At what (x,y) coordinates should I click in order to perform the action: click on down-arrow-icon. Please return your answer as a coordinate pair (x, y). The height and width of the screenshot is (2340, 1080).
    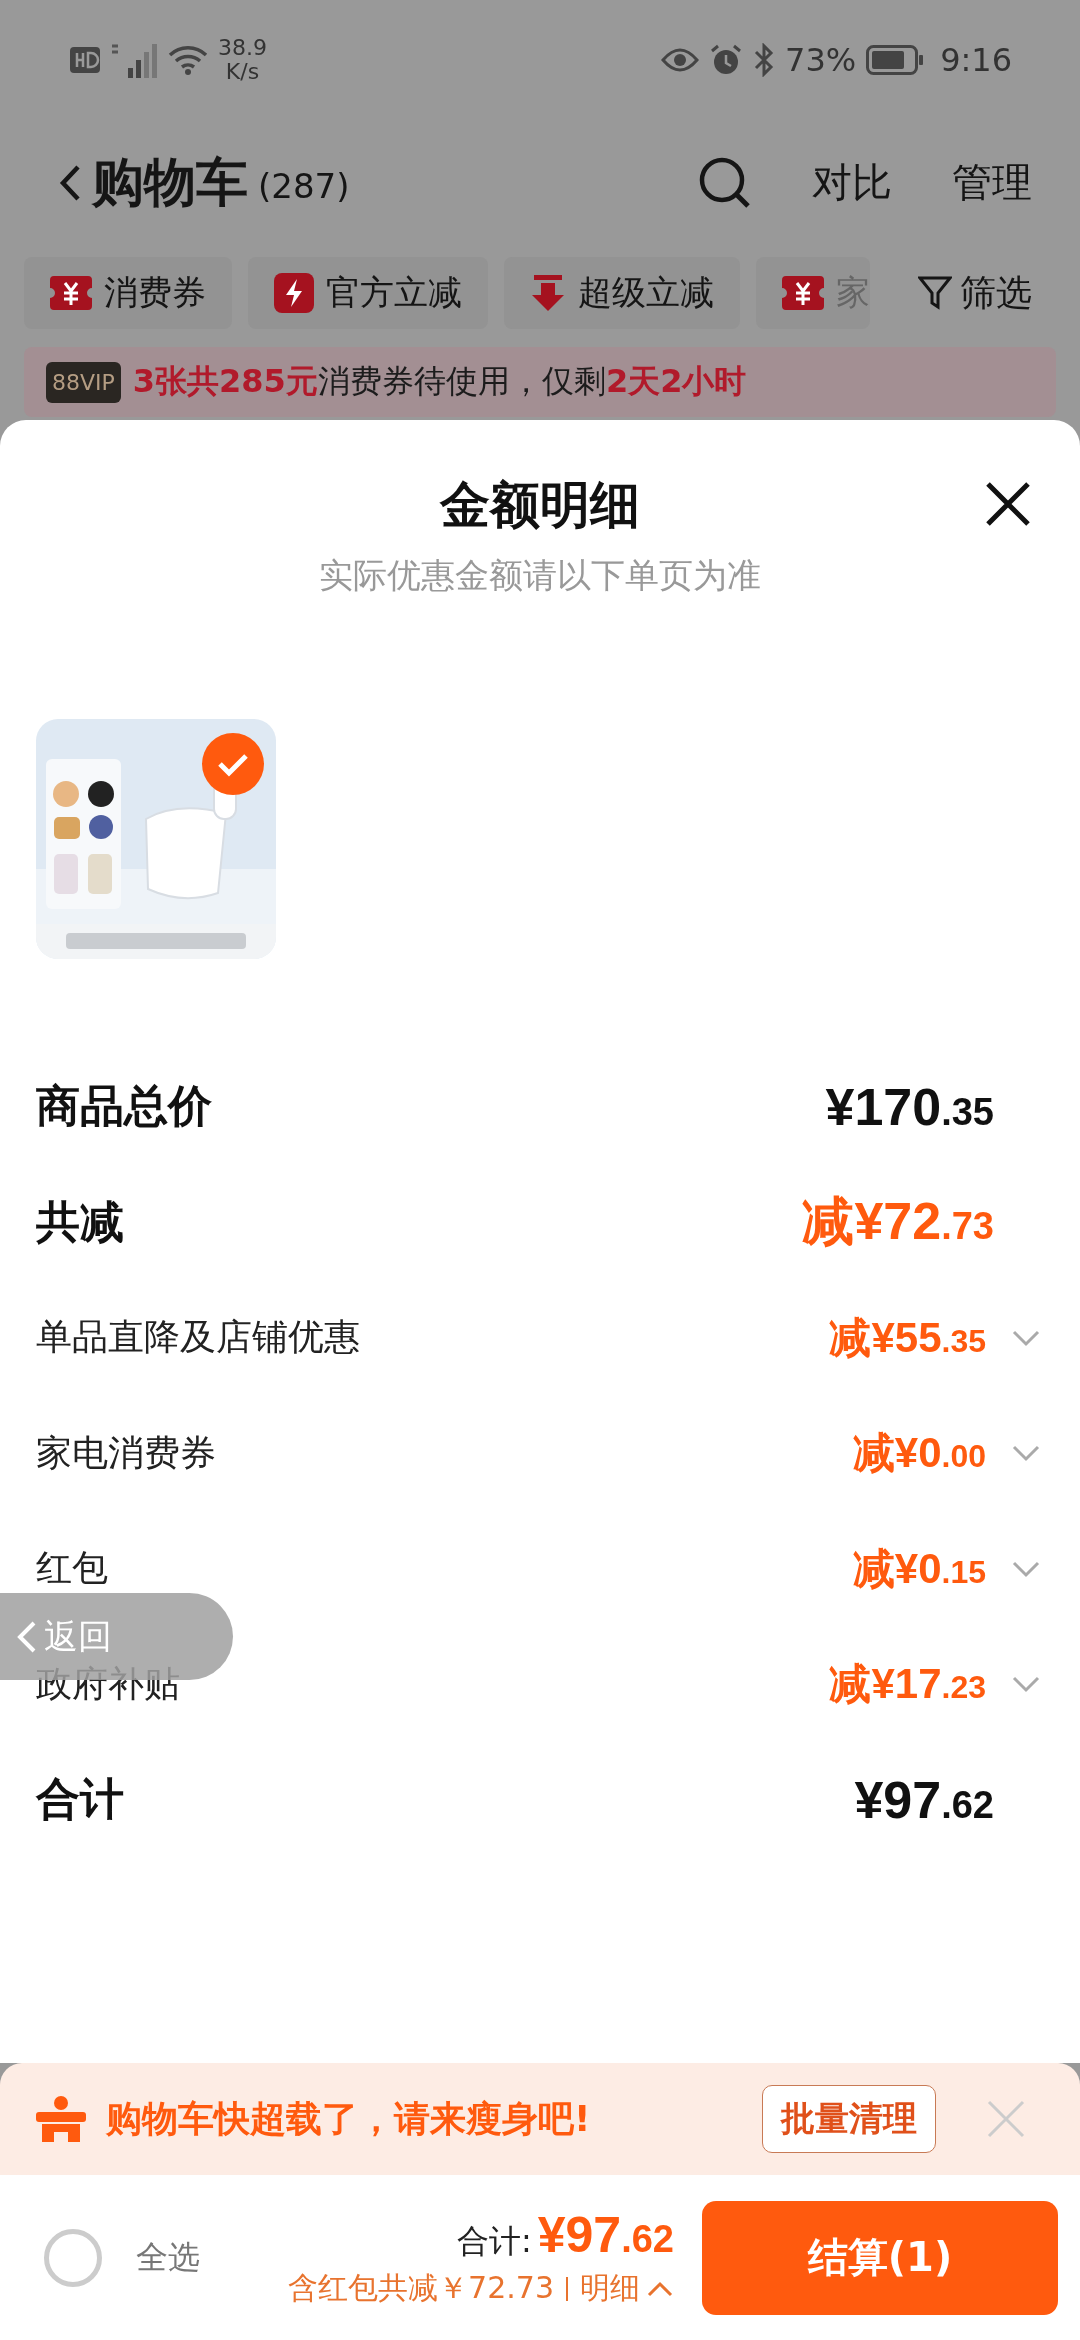
    Looking at the image, I should click on (548, 293).